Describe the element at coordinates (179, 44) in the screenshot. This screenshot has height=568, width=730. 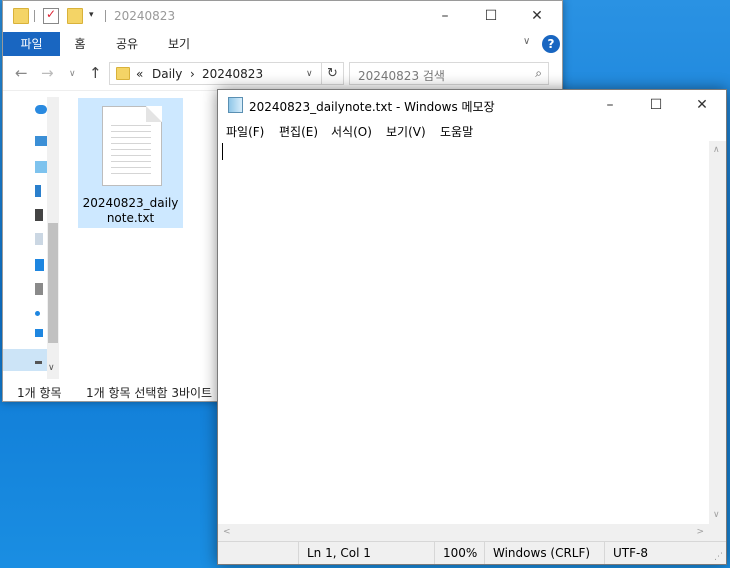
I see `tab-view: 보기` at that location.